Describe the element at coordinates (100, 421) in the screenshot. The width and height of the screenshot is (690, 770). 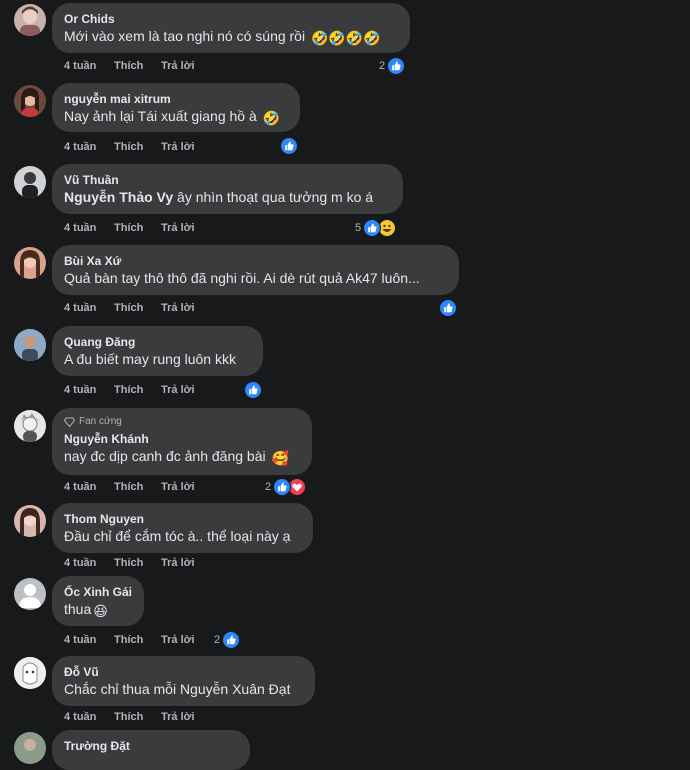
I see `fan-badge-label: Fan cứng` at that location.